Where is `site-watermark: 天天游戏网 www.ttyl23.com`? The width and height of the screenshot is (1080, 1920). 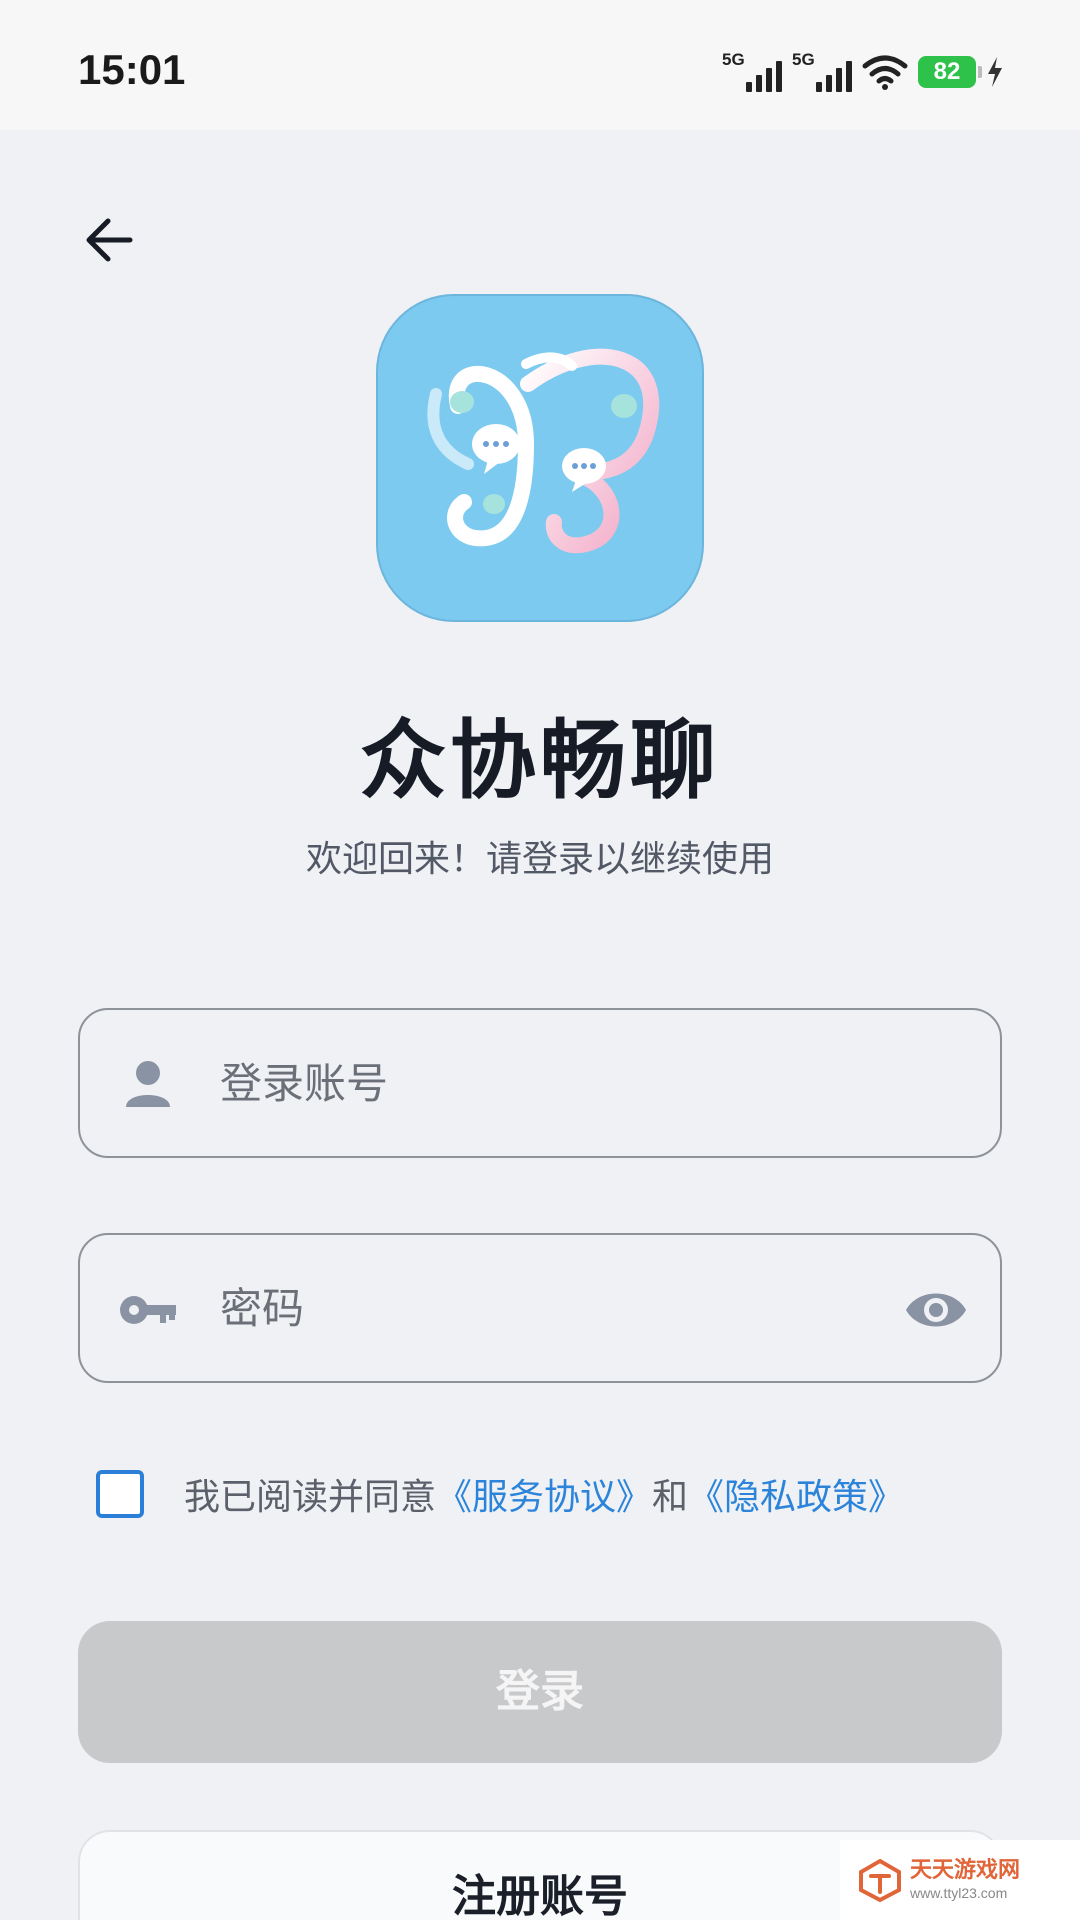
site-watermark: 天天游戏网 www.ttyl23.com is located at coordinates (960, 1880).